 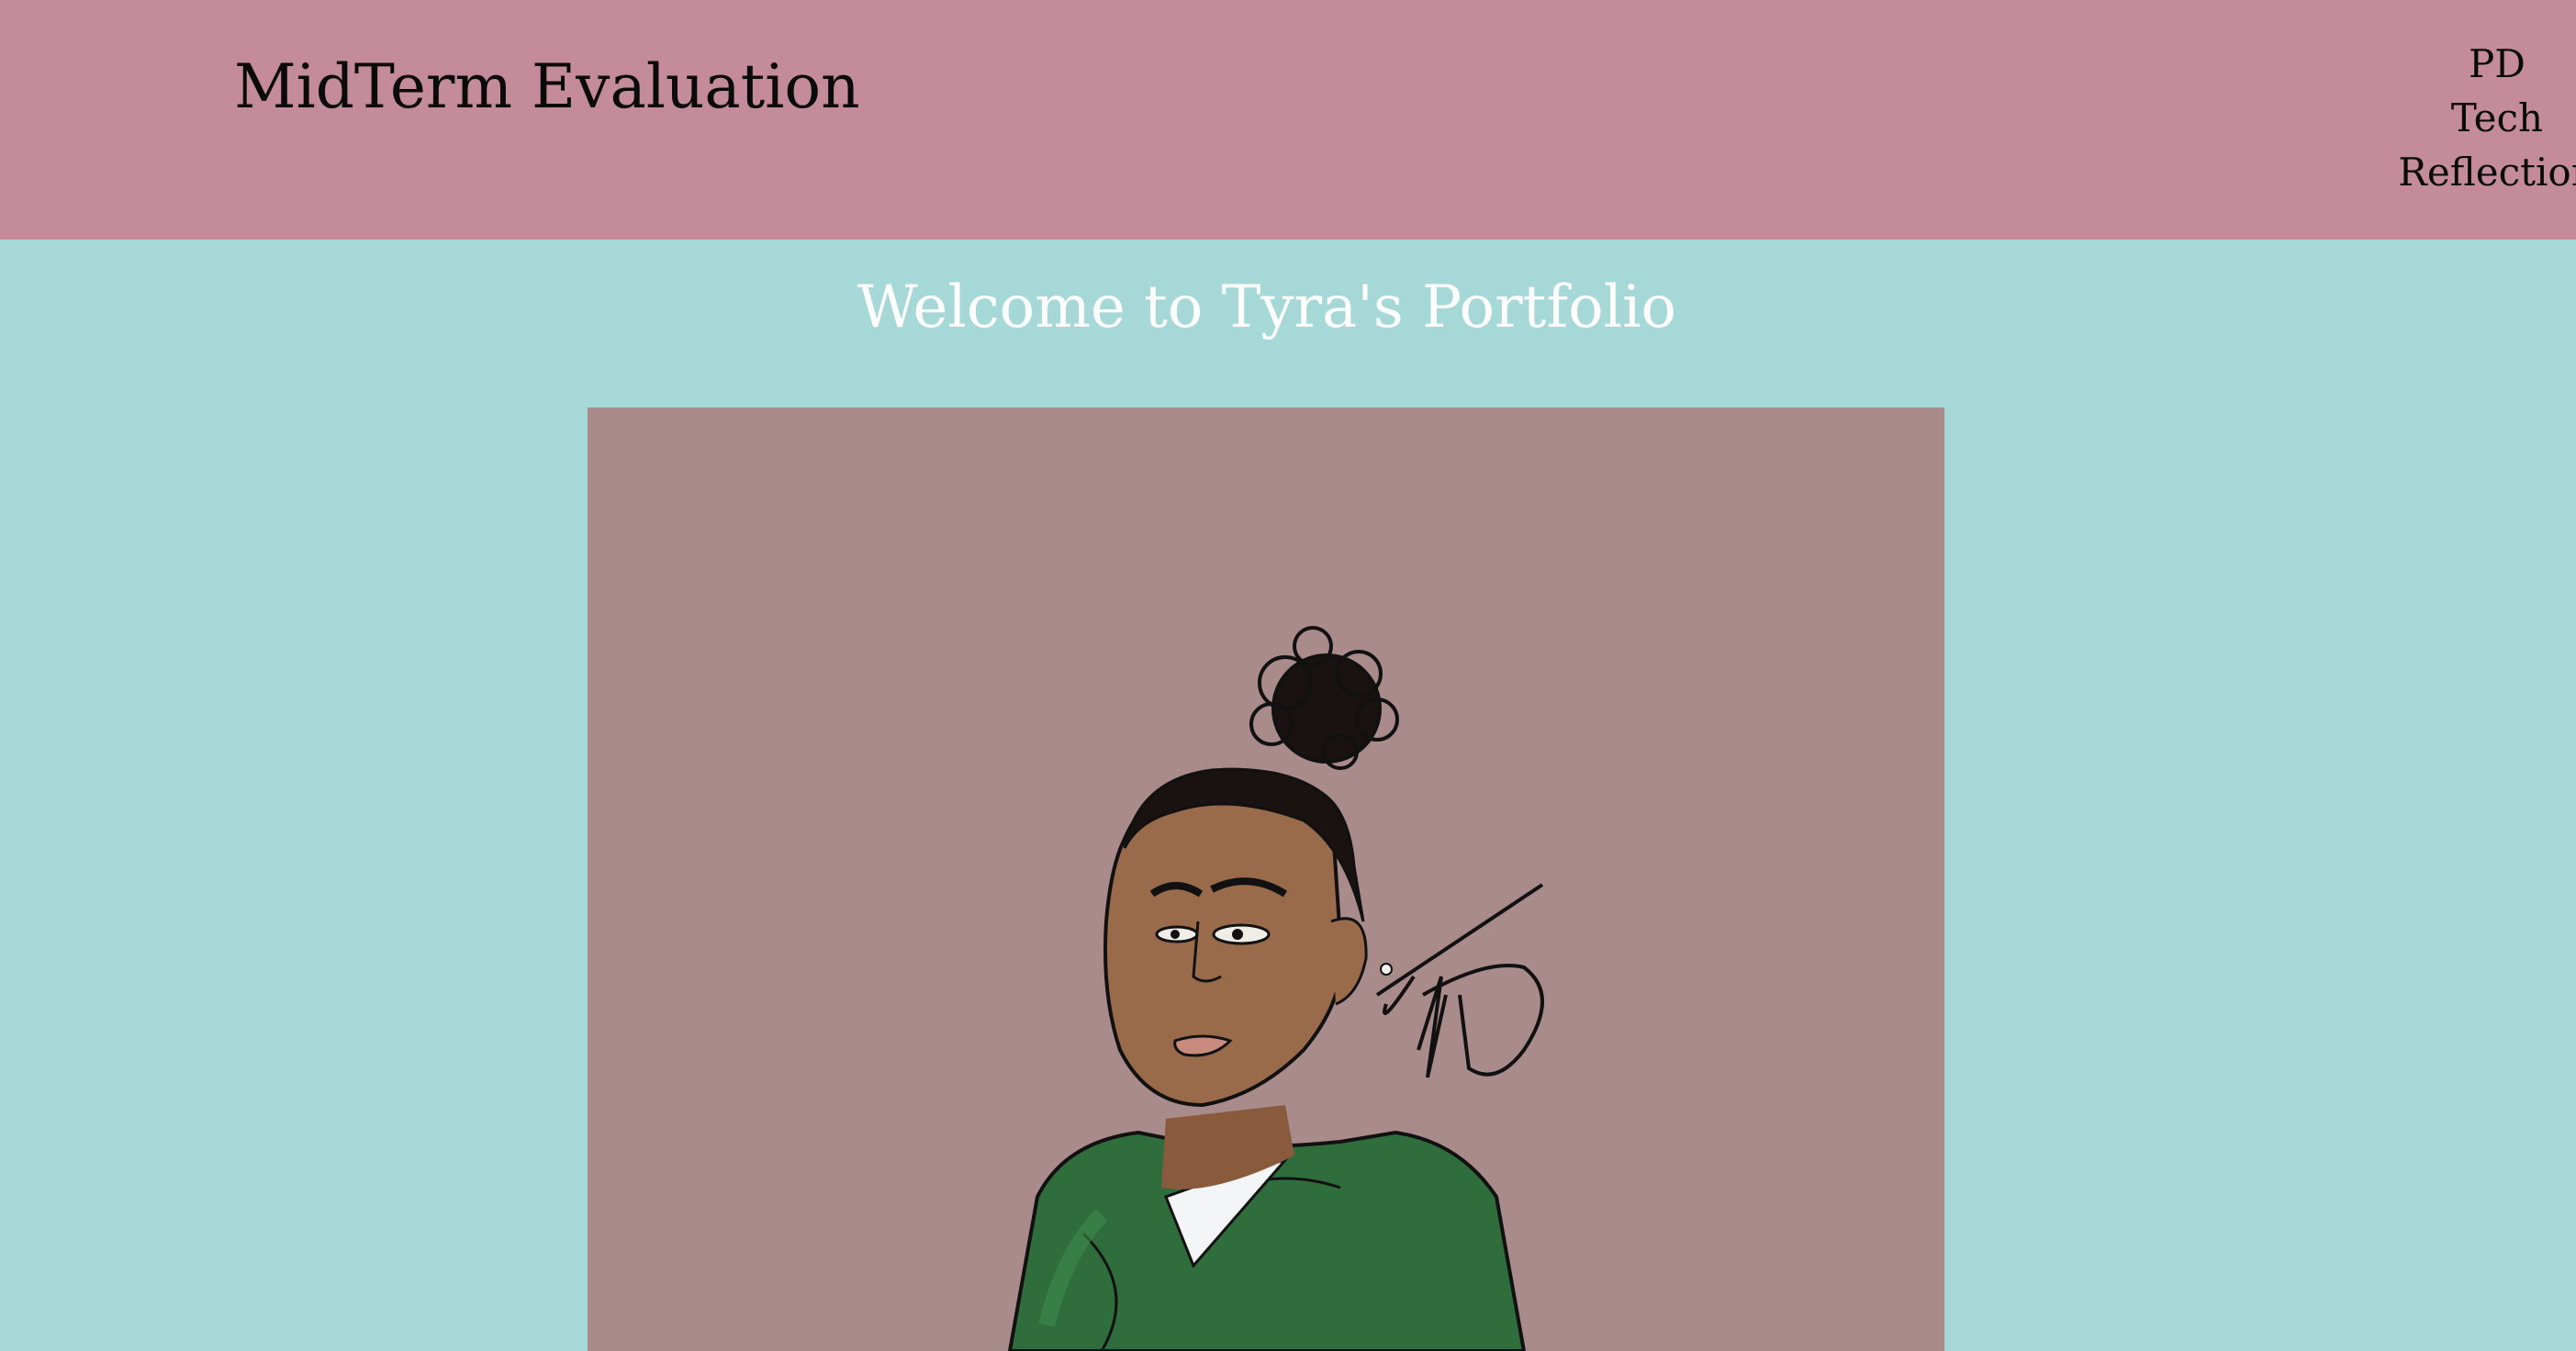 What do you see at coordinates (2463, 172) in the screenshot?
I see `nav-link-reflection: Reflection` at bounding box center [2463, 172].